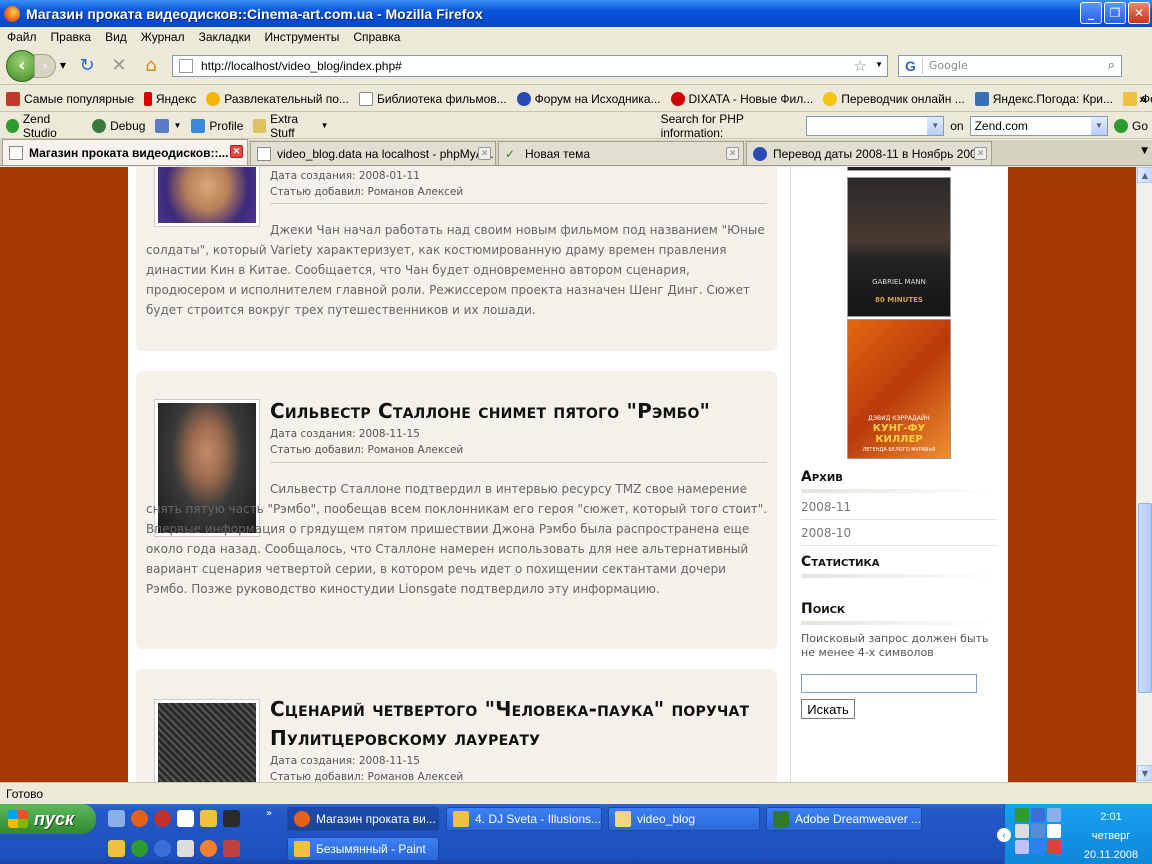 The image size is (1152, 864). Describe the element at coordinates (45, 65) in the screenshot. I see `forward-button: ›` at that location.